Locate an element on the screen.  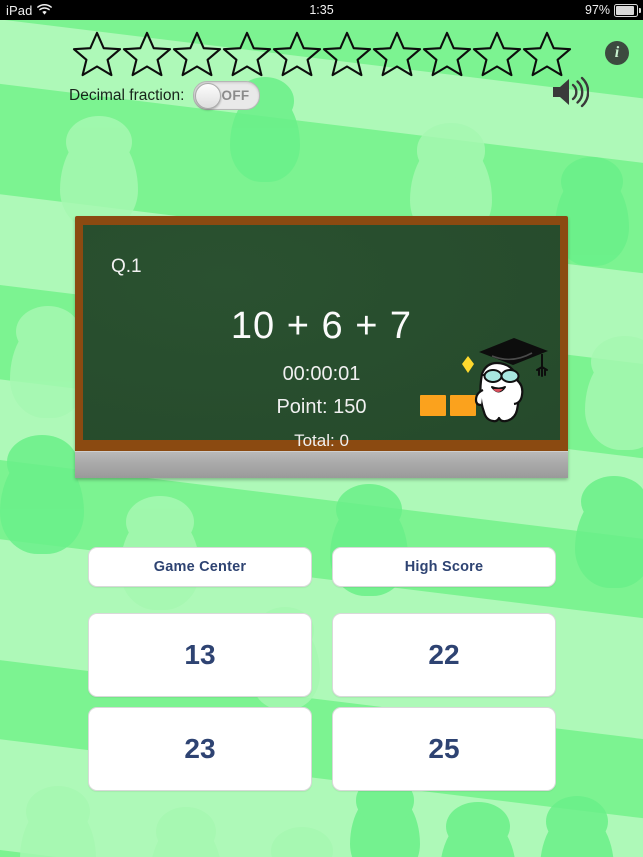
info-icon: i is located at coordinates (617, 53).